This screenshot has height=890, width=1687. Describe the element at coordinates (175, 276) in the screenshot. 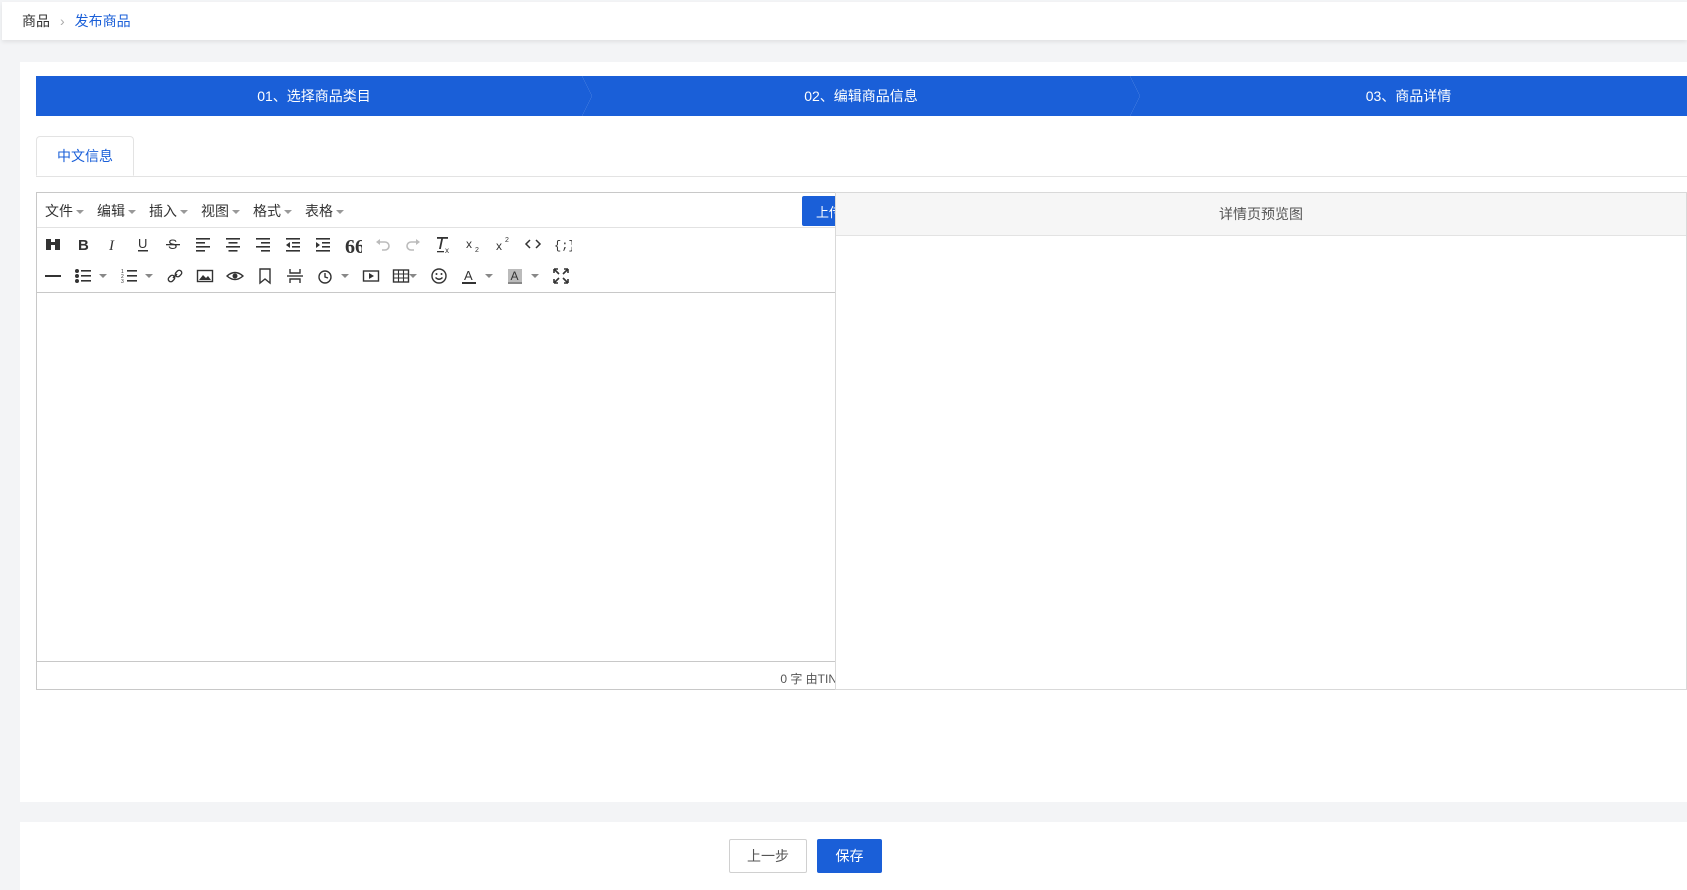

I see `link-icon` at that location.